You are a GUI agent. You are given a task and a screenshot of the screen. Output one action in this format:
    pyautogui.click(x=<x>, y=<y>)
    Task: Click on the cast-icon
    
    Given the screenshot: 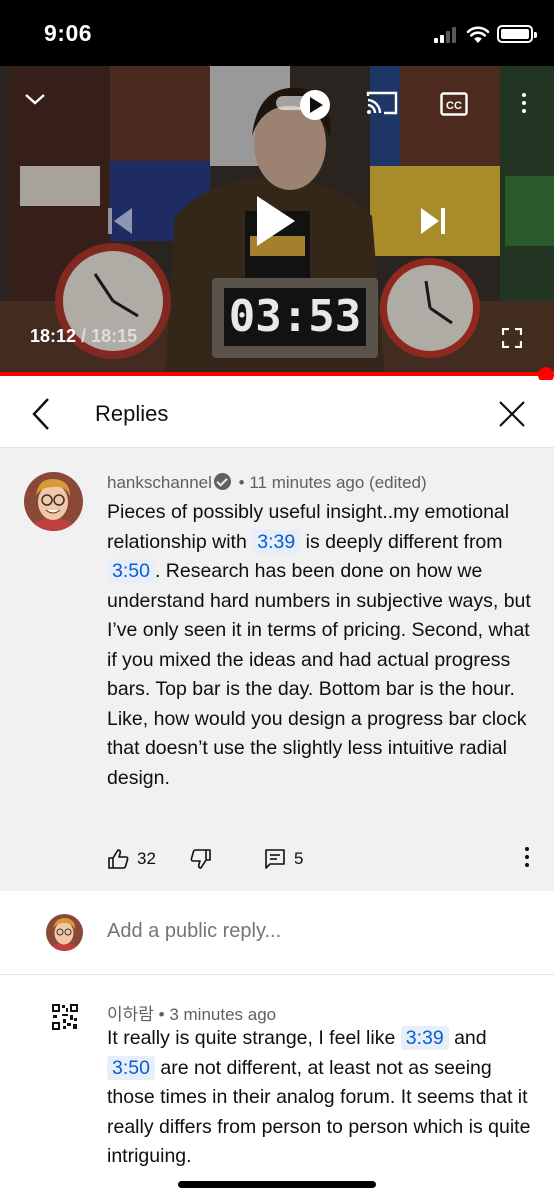 What is the action you would take?
    pyautogui.click(x=382, y=103)
    